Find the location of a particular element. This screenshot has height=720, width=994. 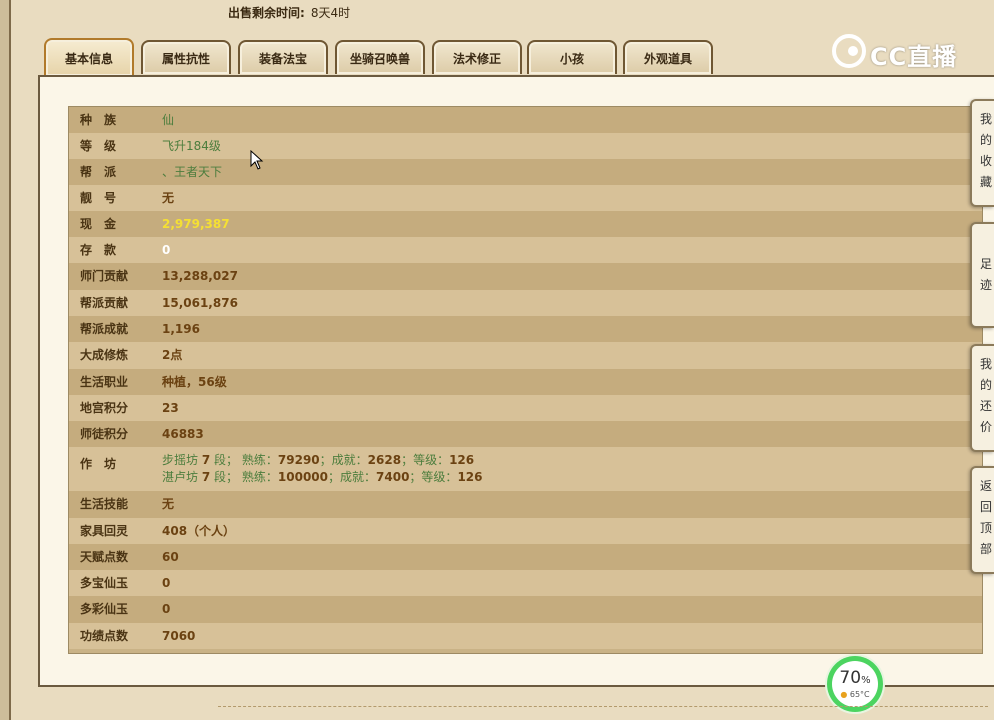

sale-time: 出售剩余时间: 8天4时 is located at coordinates (289, 12).